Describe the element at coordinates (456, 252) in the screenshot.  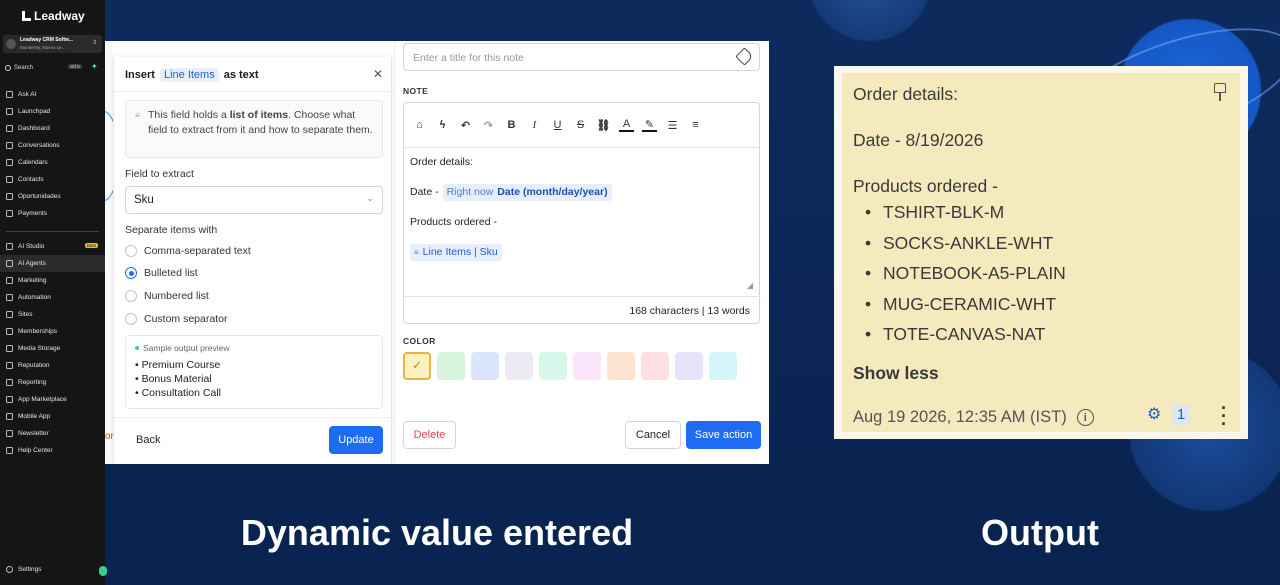
I see `line-items-variable-chip: ≡ Line Items | Sku` at that location.